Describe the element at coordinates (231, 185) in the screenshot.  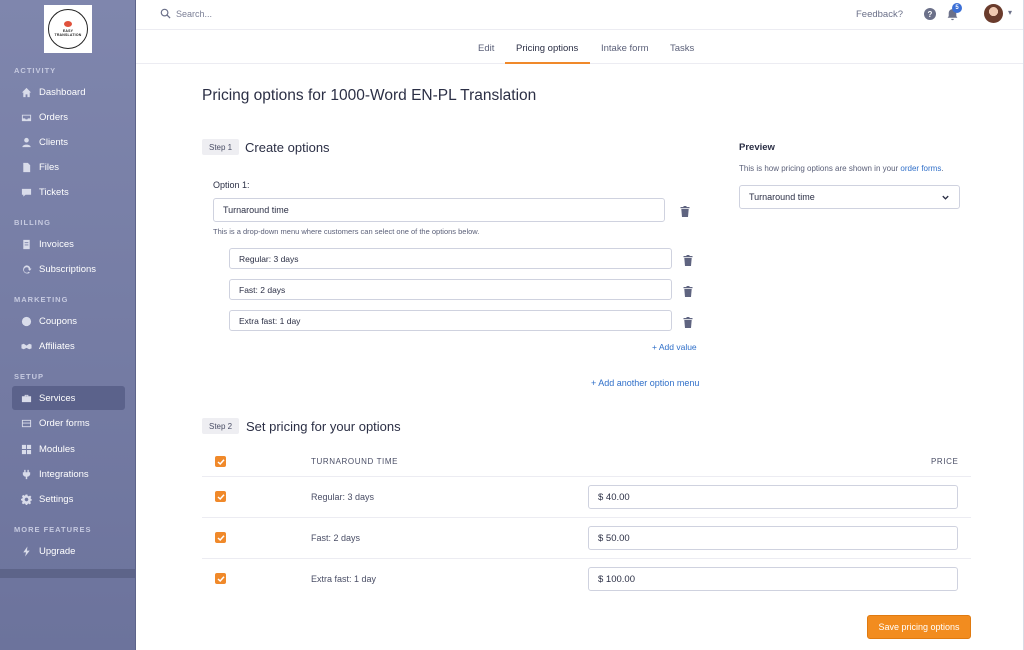
I see `option-label: Option 1:` at that location.